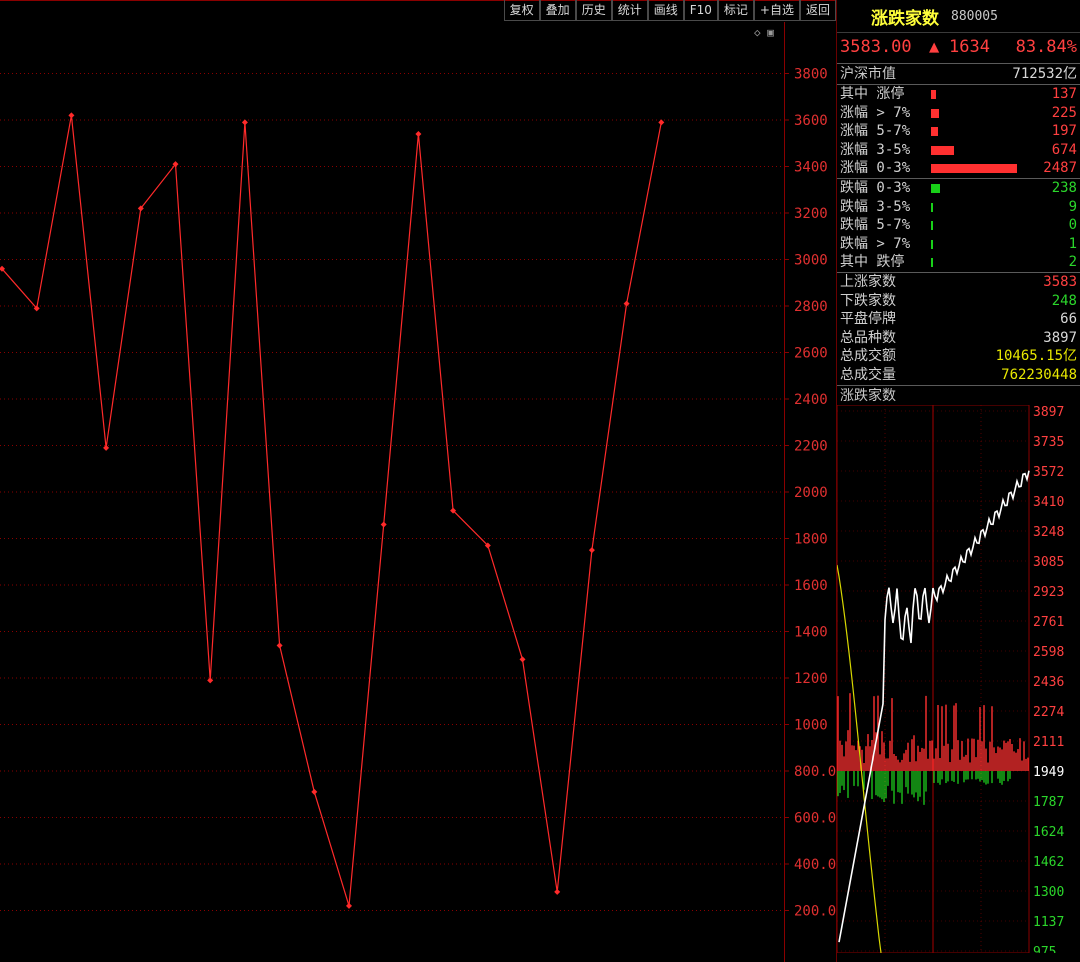 This screenshot has height=962, width=1080. What do you see at coordinates (1048, 802) in the screenshot?
I see `mini-tick-label: 1787` at bounding box center [1048, 802].